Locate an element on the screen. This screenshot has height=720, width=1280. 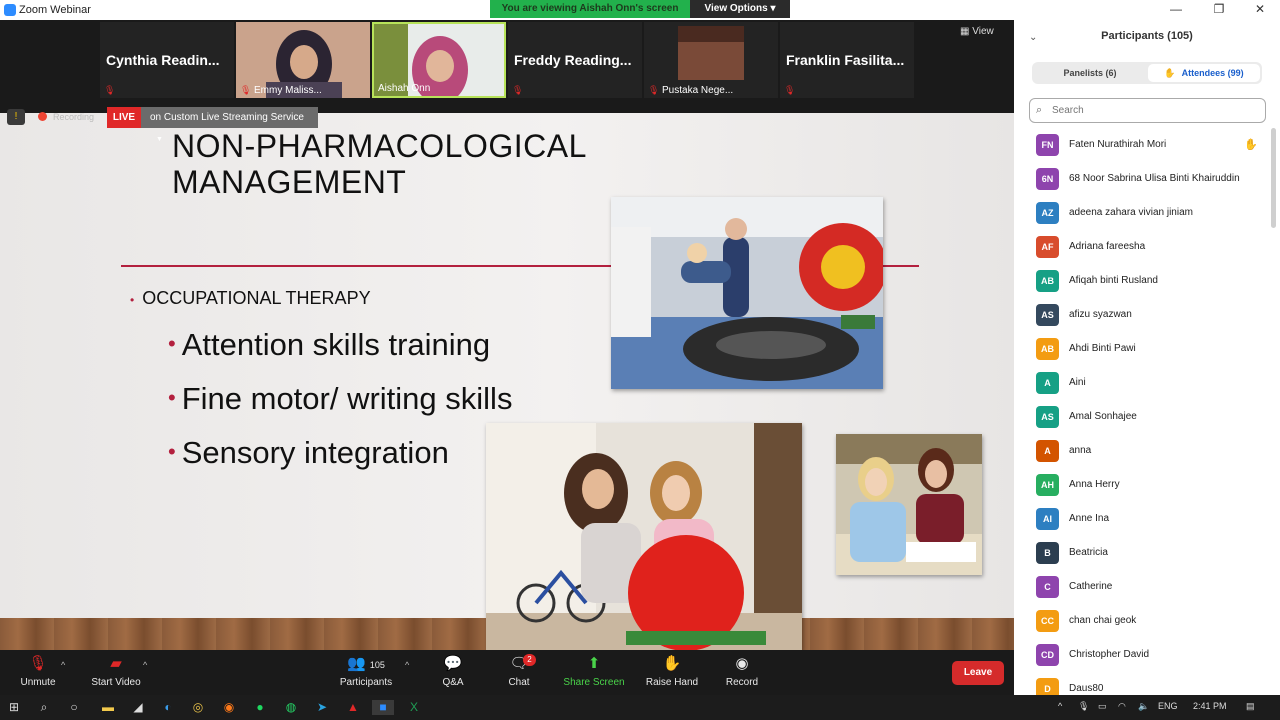
chrome-browser-icon: ◎ is located at coordinates (198, 707).